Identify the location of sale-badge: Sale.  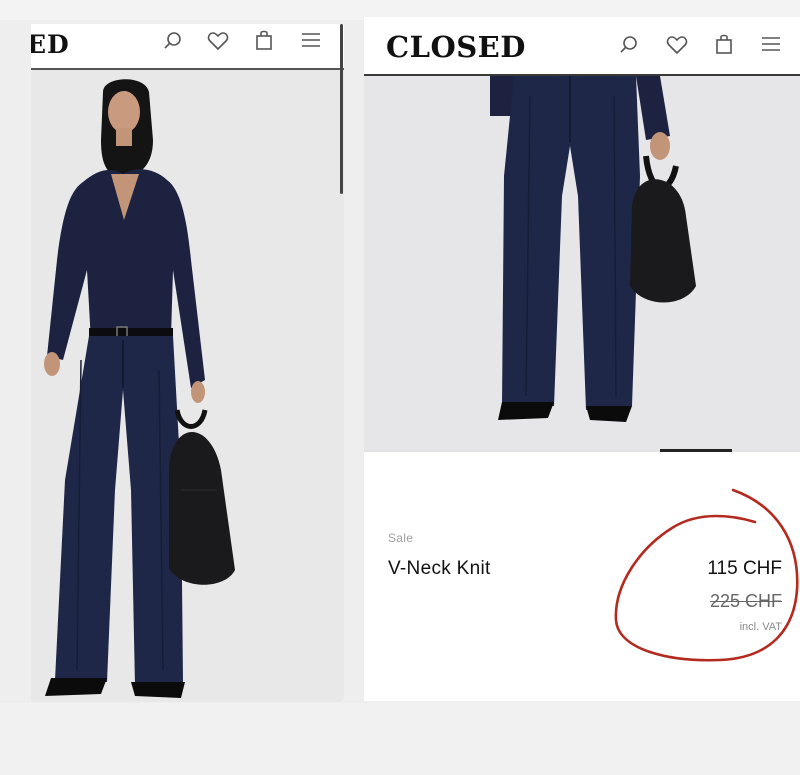
(401, 538).